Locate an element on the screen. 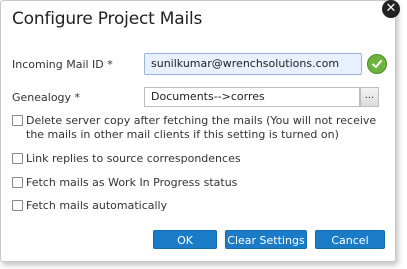 This screenshot has height=269, width=407. dialog-title: Configure Project Mails is located at coordinates (107, 19).